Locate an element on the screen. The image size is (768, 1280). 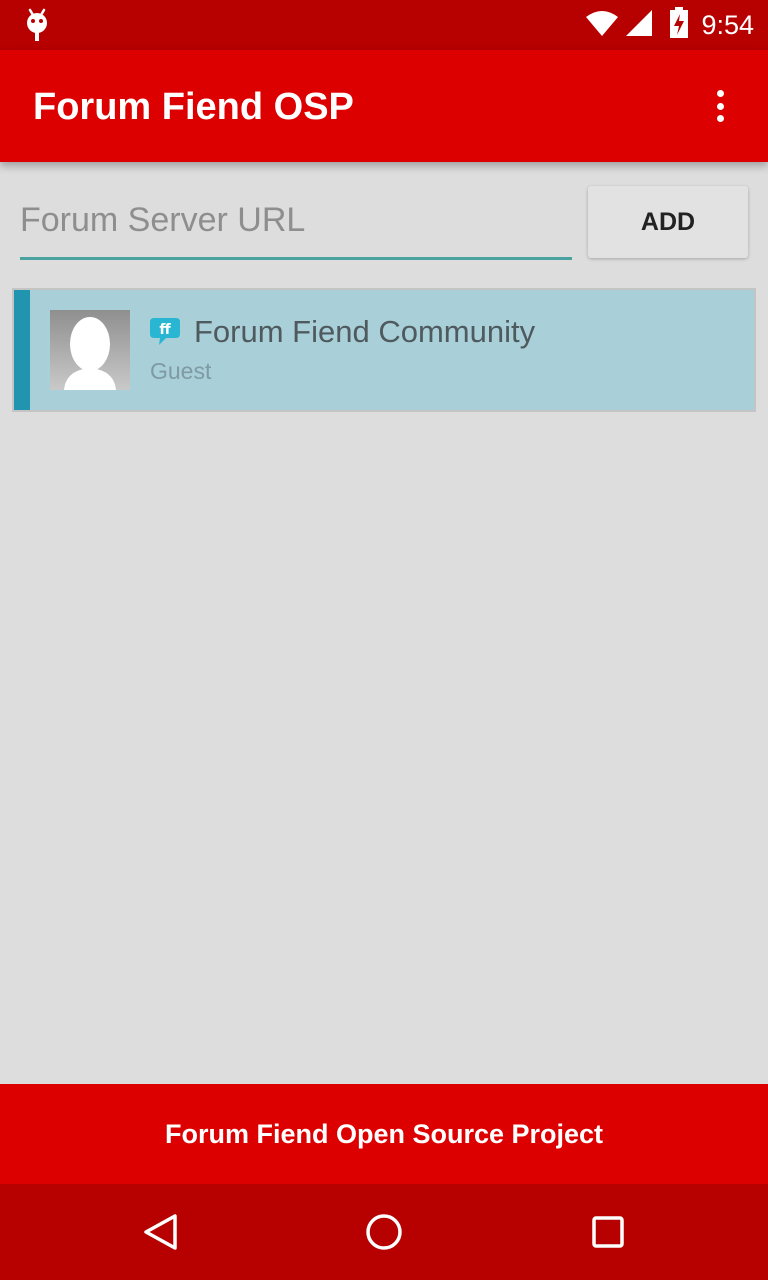
forum-url-input is located at coordinates (296, 220).